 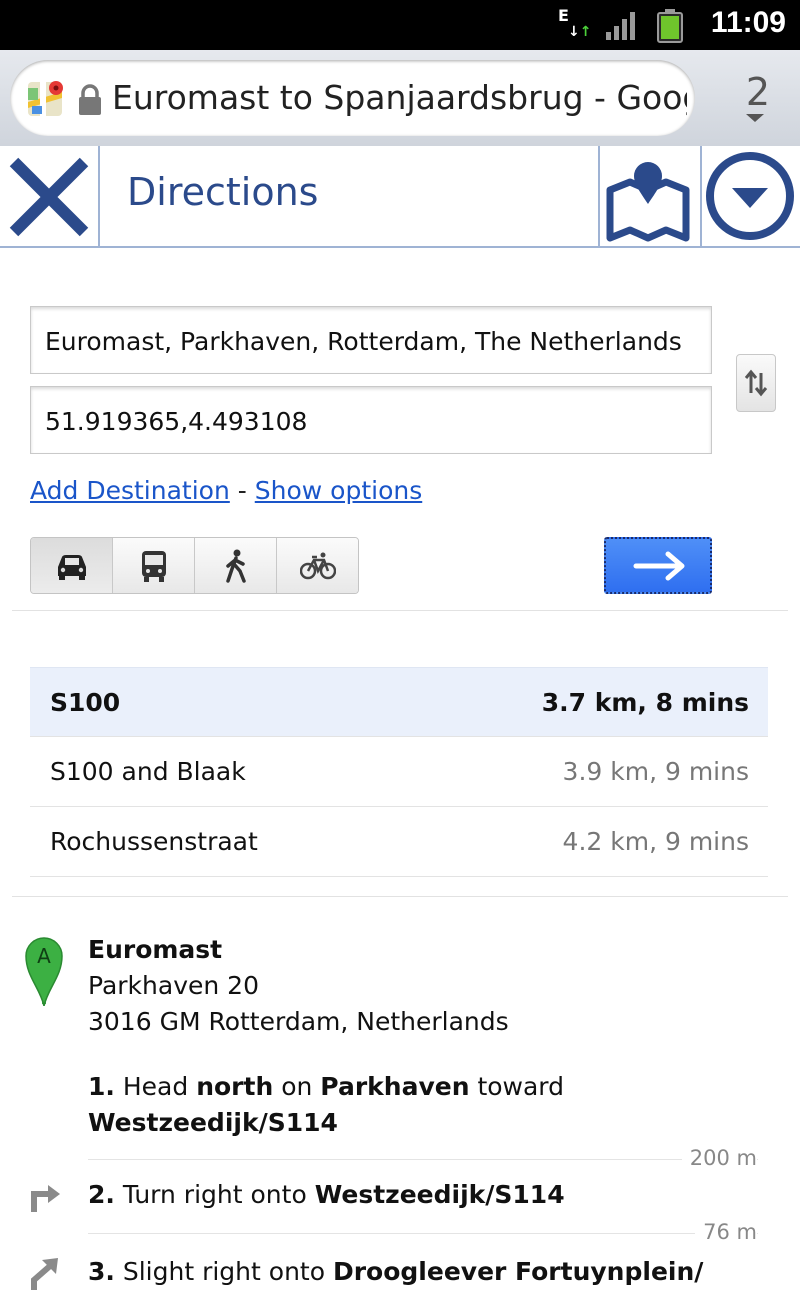 What do you see at coordinates (758, 92) in the screenshot?
I see `tab-count-button: 2` at bounding box center [758, 92].